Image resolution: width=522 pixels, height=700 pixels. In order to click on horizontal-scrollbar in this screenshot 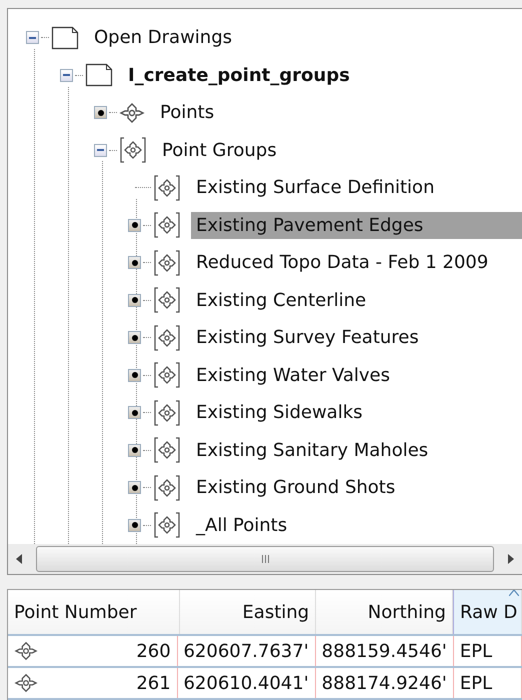, I will do `click(265, 559)`.